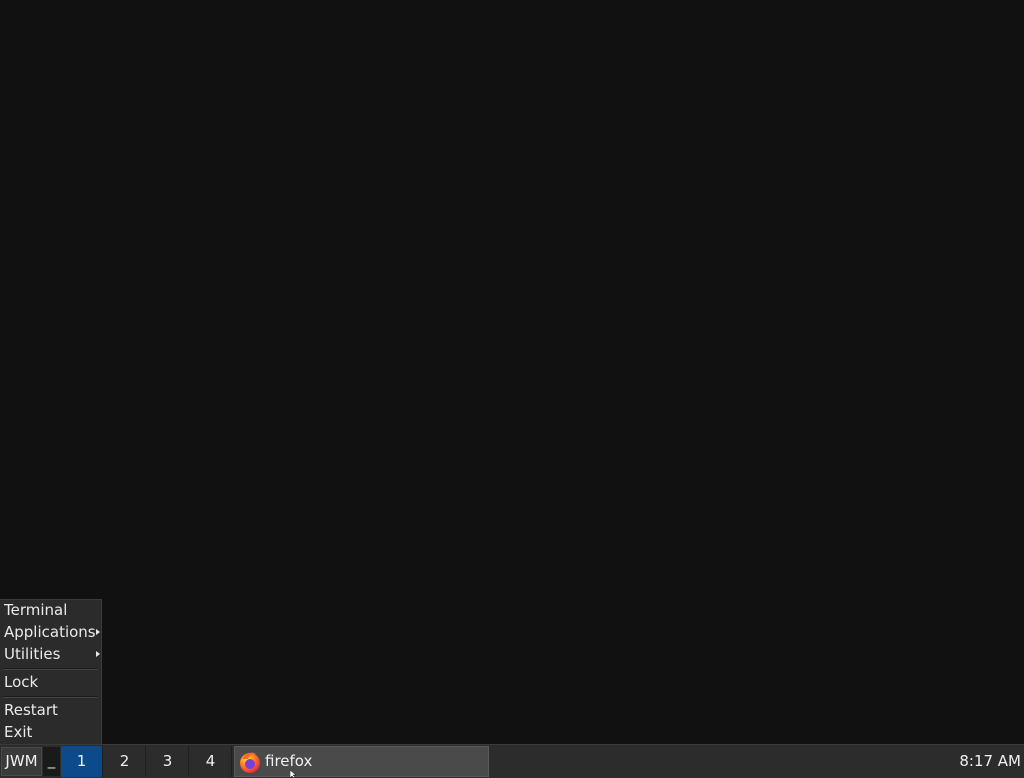  I want to click on clock: 8:17 AM, so click(990, 761).